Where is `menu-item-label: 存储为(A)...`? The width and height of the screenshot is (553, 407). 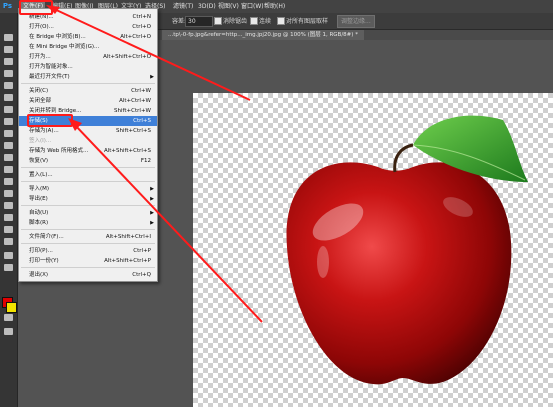 menu-item-label: 存储为(A)... is located at coordinates (44, 131).